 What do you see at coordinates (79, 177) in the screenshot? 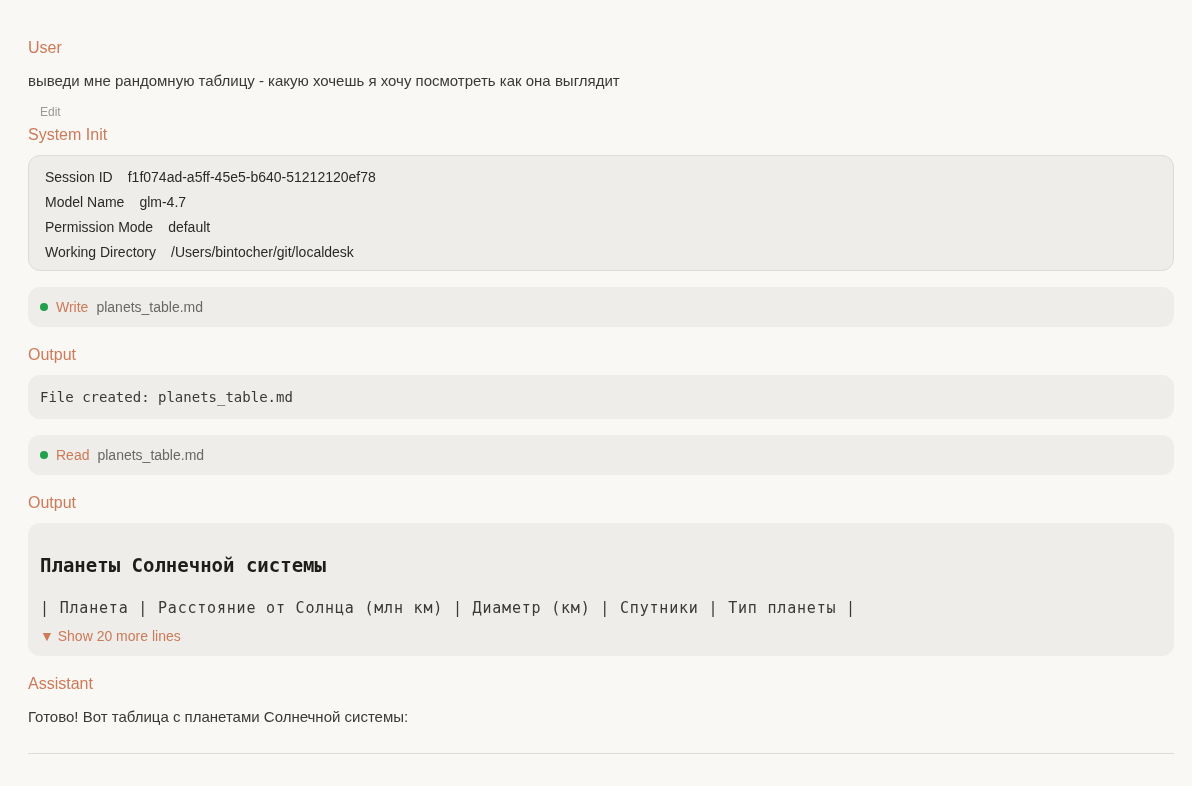
I see `field-label: Session ID` at bounding box center [79, 177].